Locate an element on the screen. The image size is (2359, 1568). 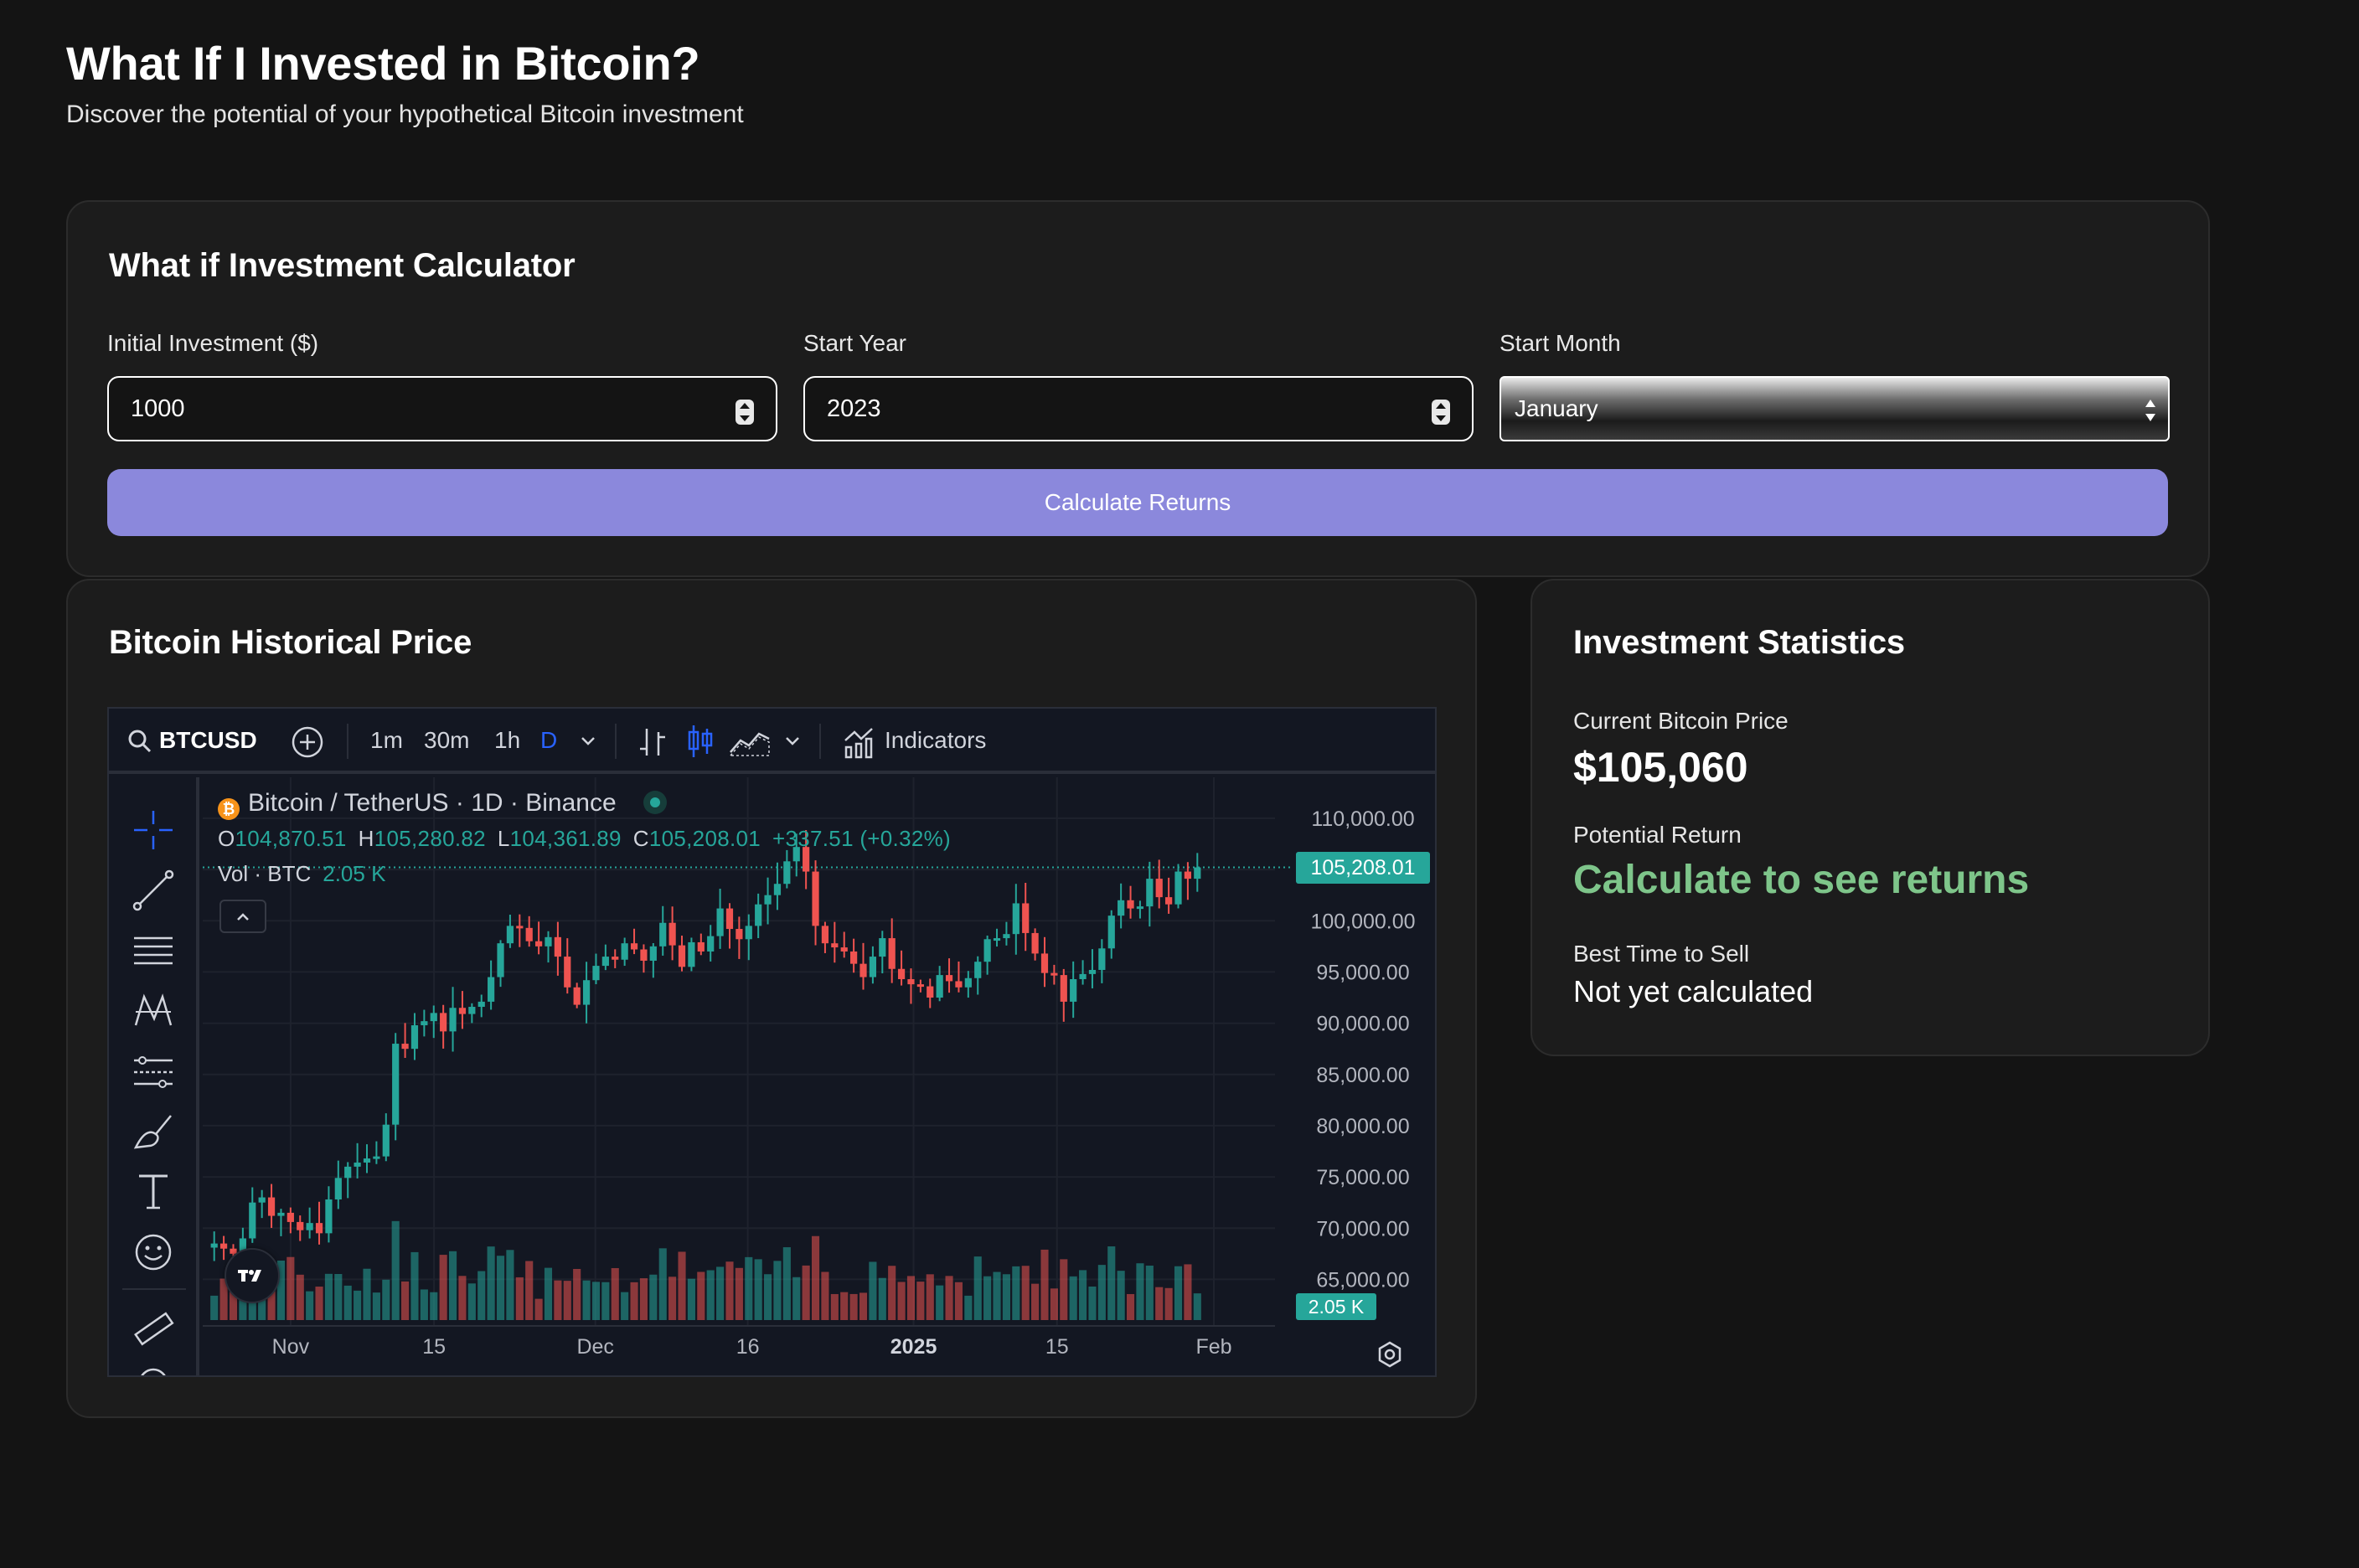
trend-line-icon is located at coordinates (153, 890).